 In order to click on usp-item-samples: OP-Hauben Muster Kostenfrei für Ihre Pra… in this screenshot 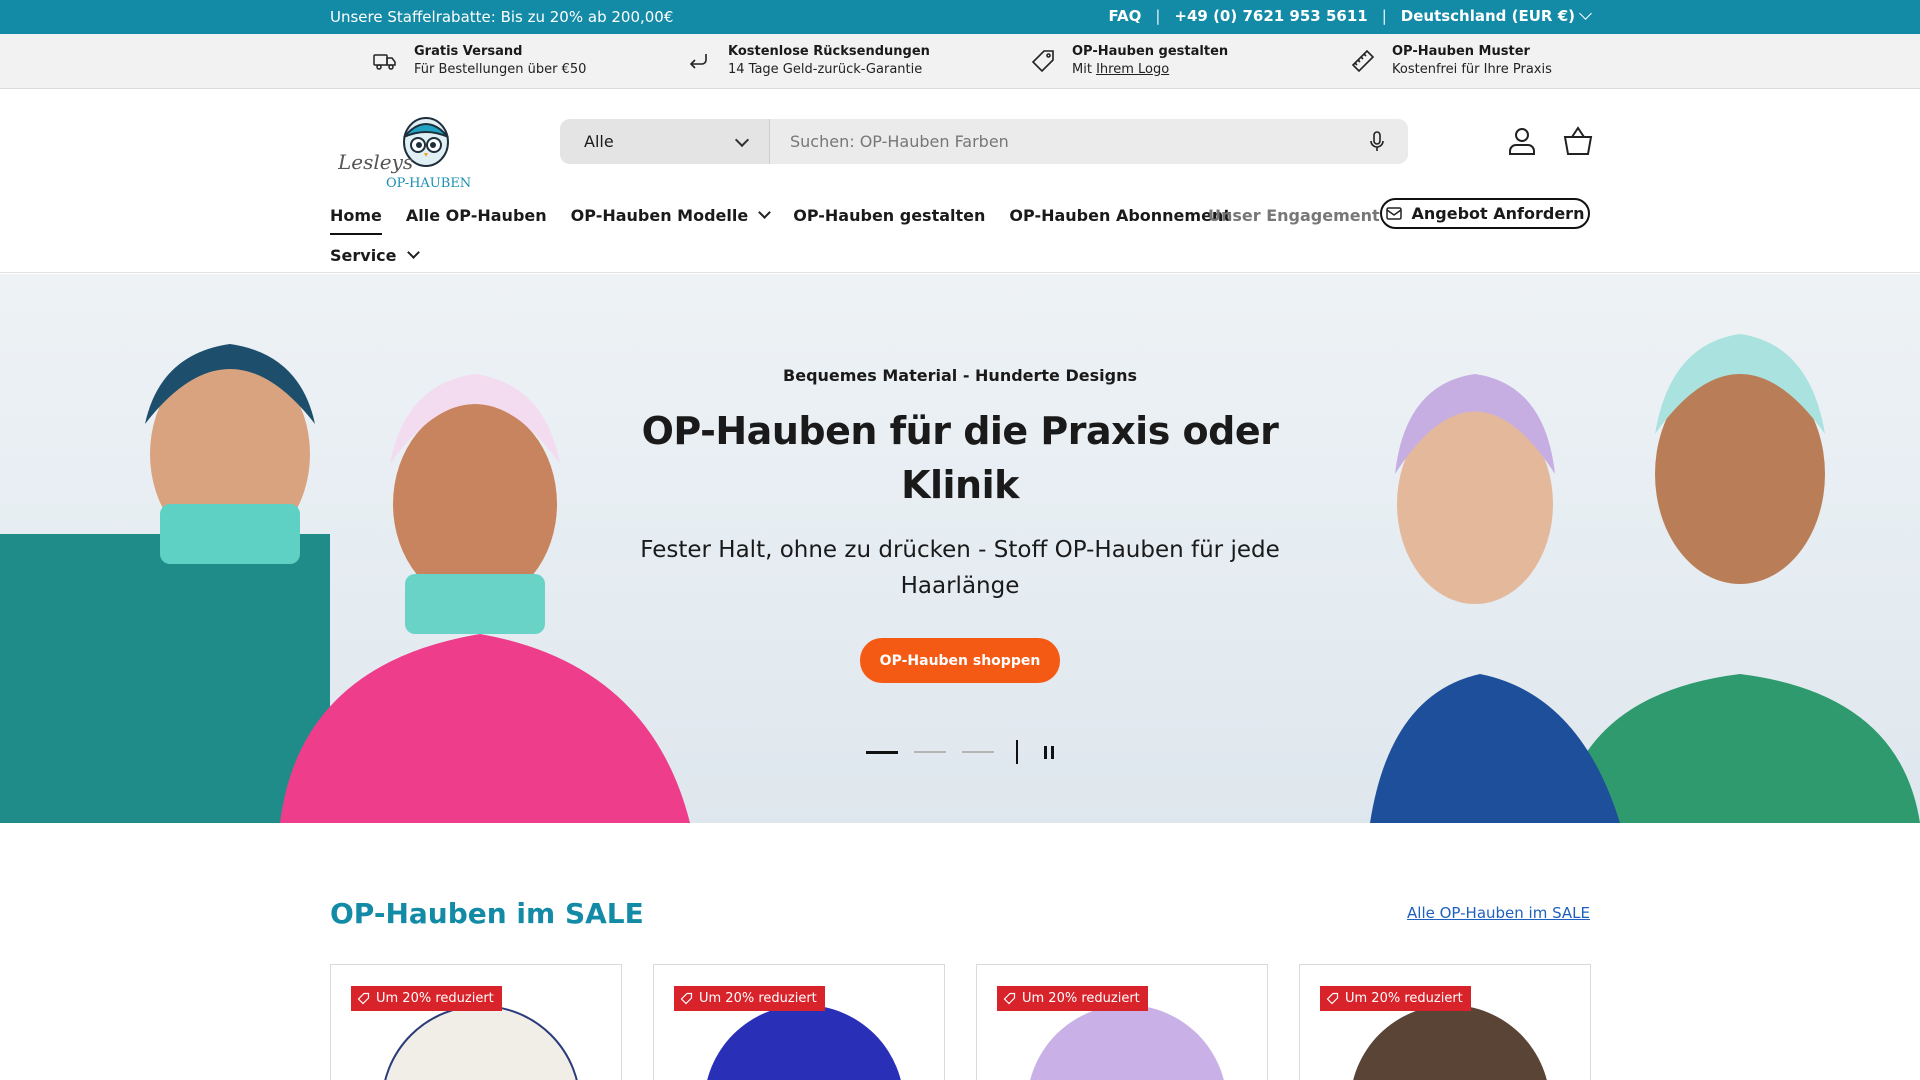, I will do `click(1451, 61)`.